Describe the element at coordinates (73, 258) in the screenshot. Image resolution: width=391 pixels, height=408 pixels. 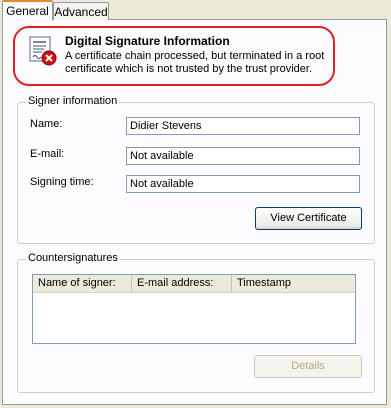
I see `countersignatures-legend: Countersignatures` at that location.